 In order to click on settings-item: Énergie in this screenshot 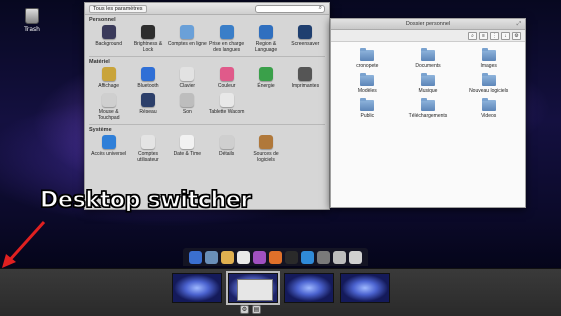, I will do `click(265, 78)`.